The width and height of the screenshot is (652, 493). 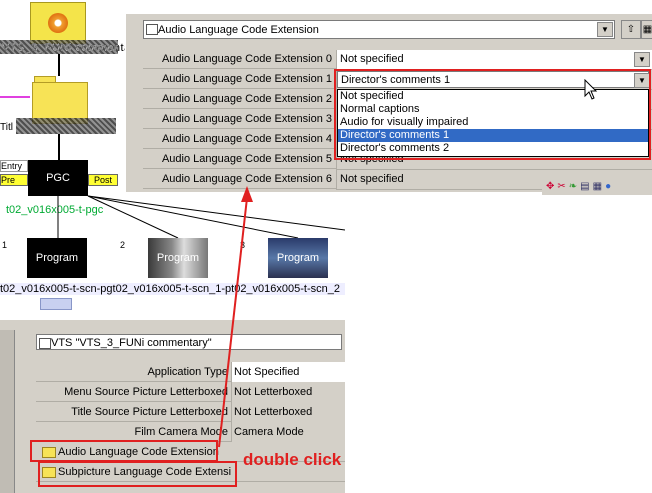 What do you see at coordinates (292, 459) in the screenshot?
I see `double-click-annotation: double click` at bounding box center [292, 459].